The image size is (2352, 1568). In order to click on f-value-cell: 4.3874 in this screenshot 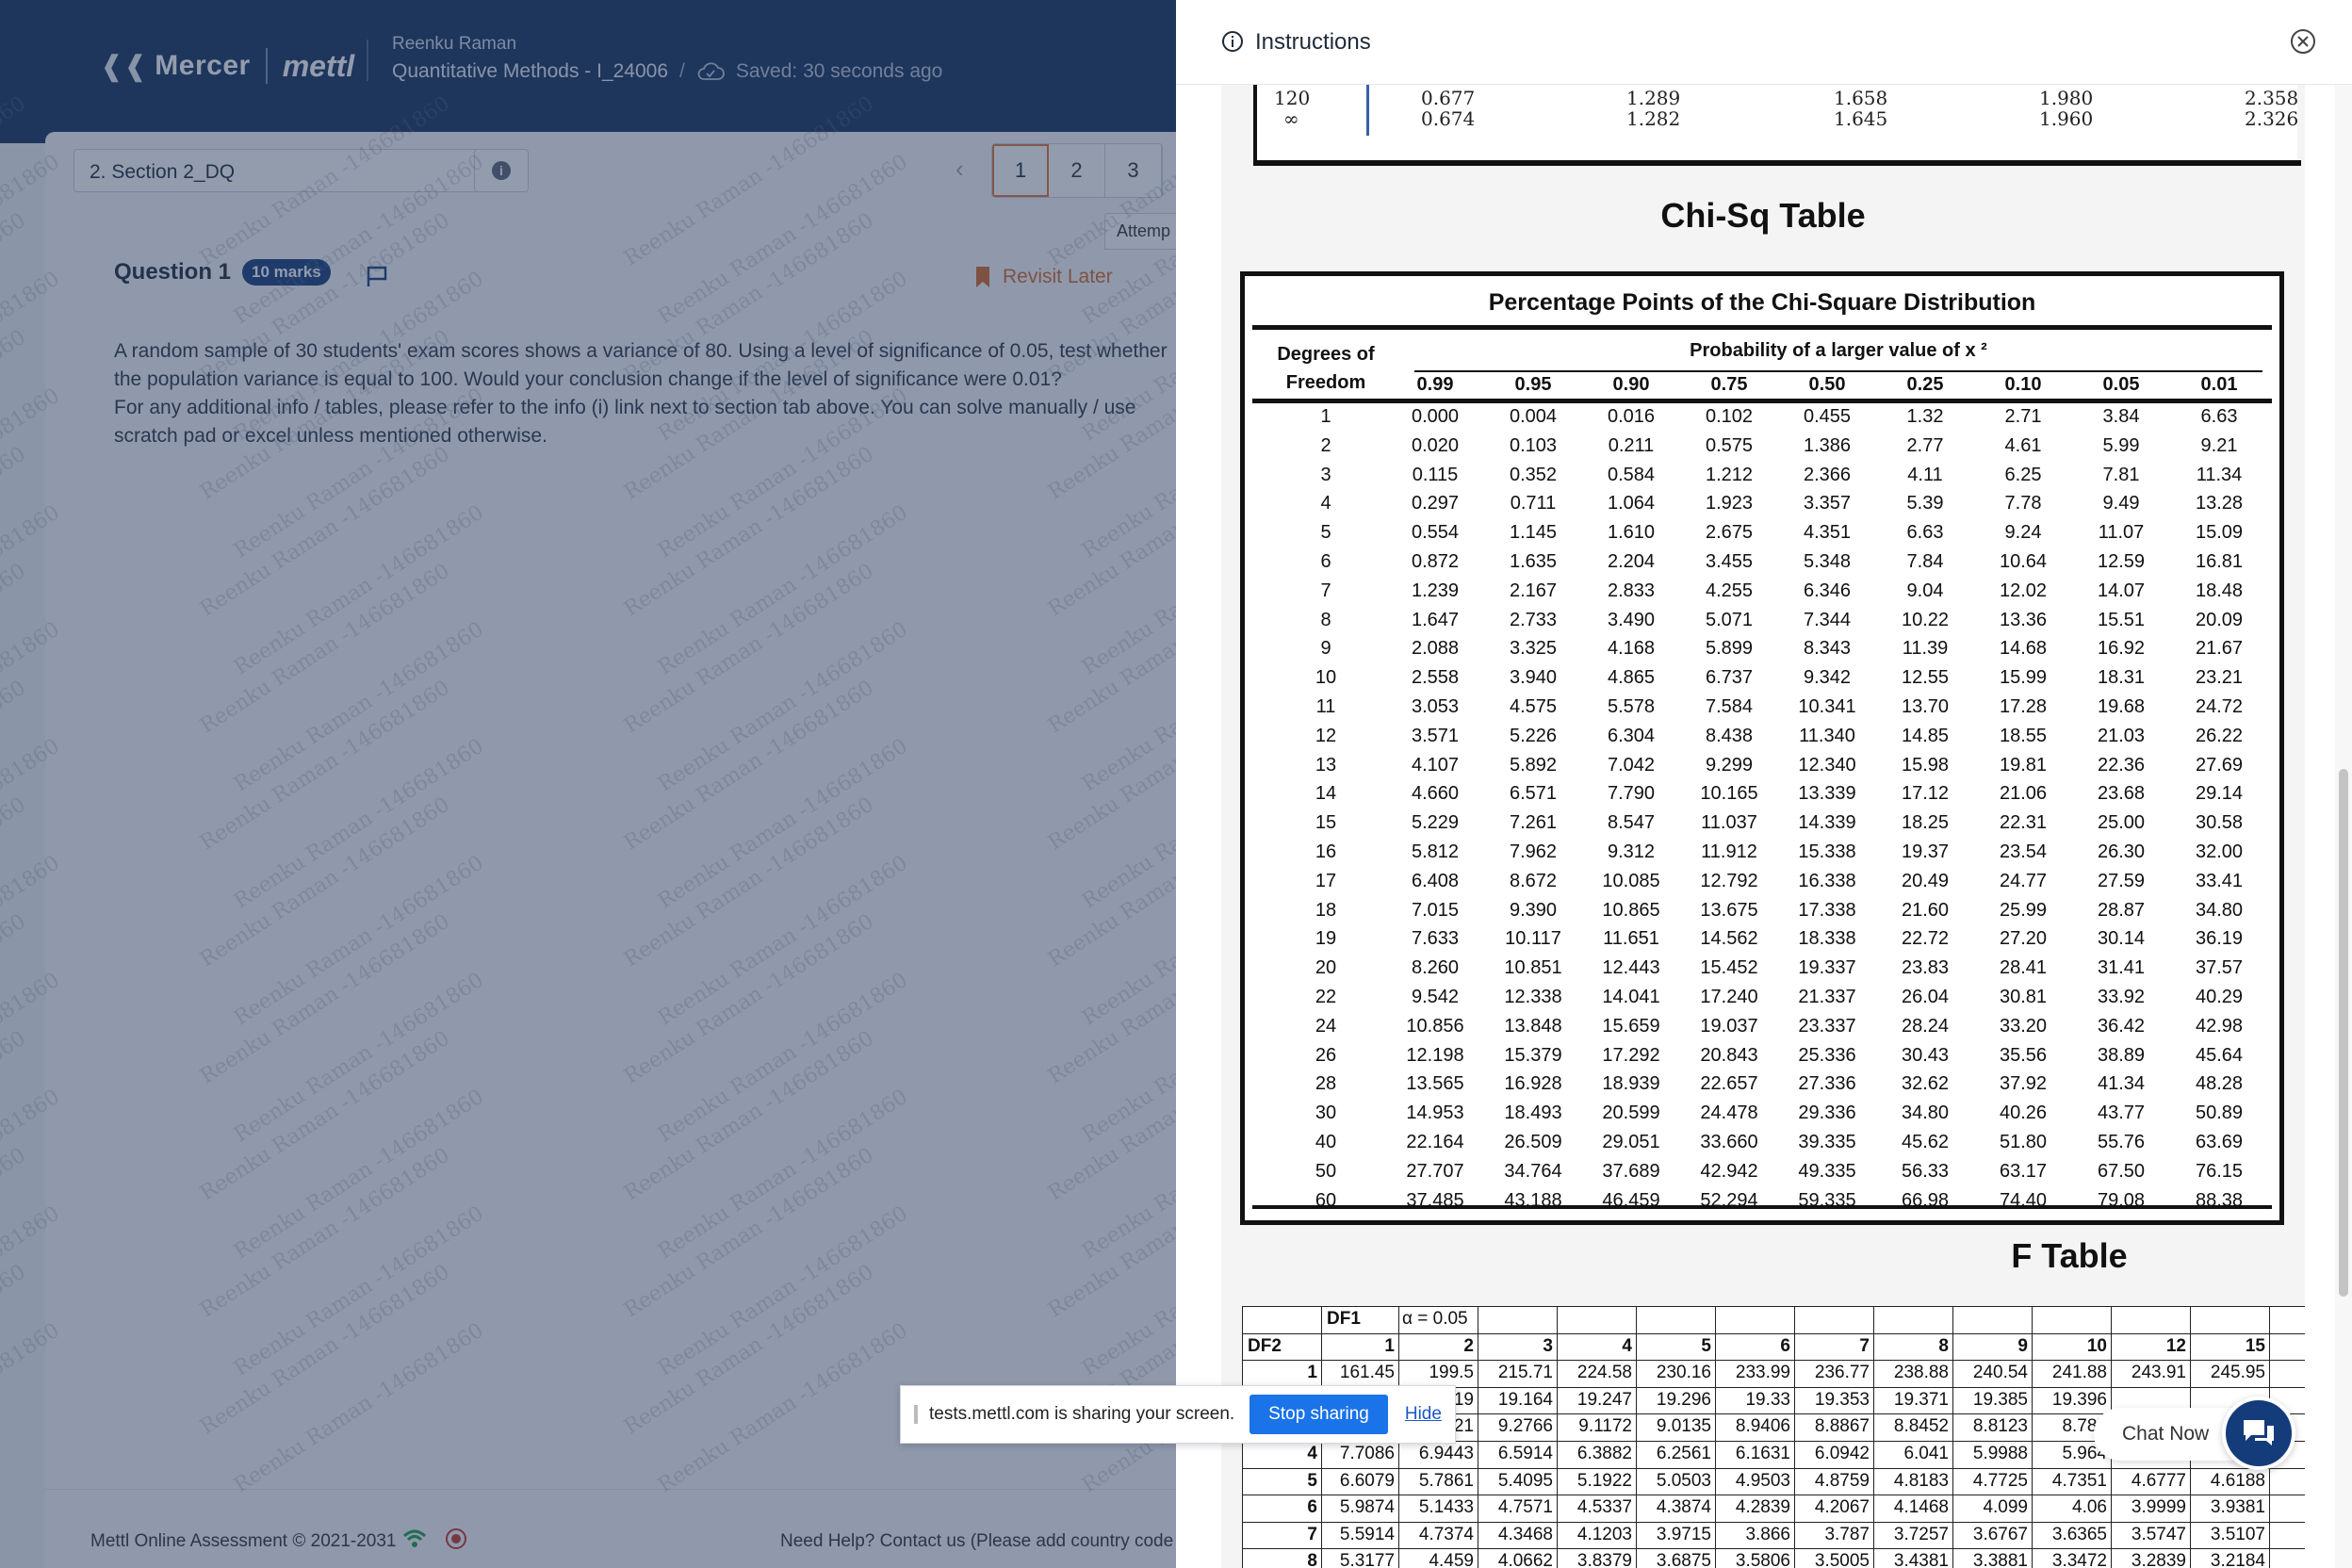, I will do `click(1683, 1507)`.